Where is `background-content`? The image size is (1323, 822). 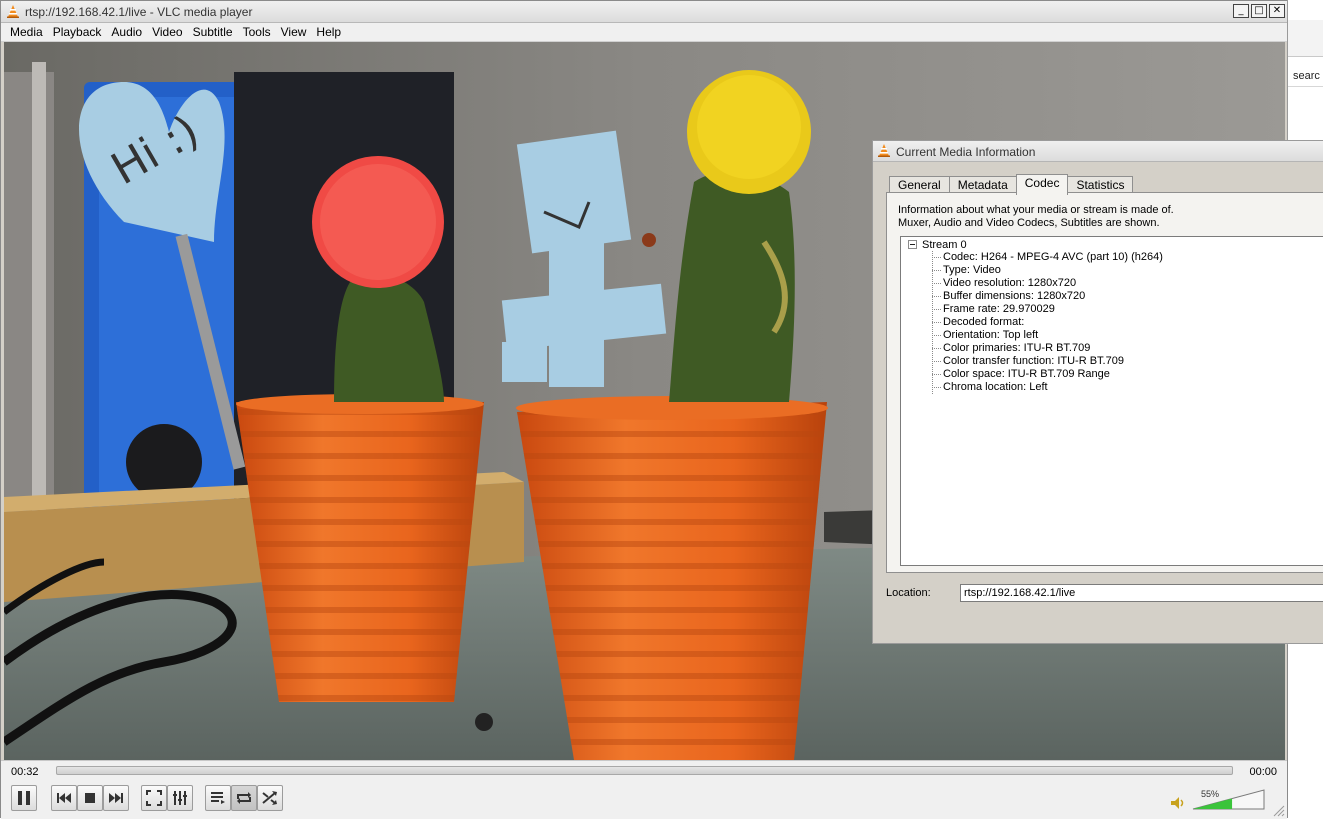 background-content is located at coordinates (1305, 112).